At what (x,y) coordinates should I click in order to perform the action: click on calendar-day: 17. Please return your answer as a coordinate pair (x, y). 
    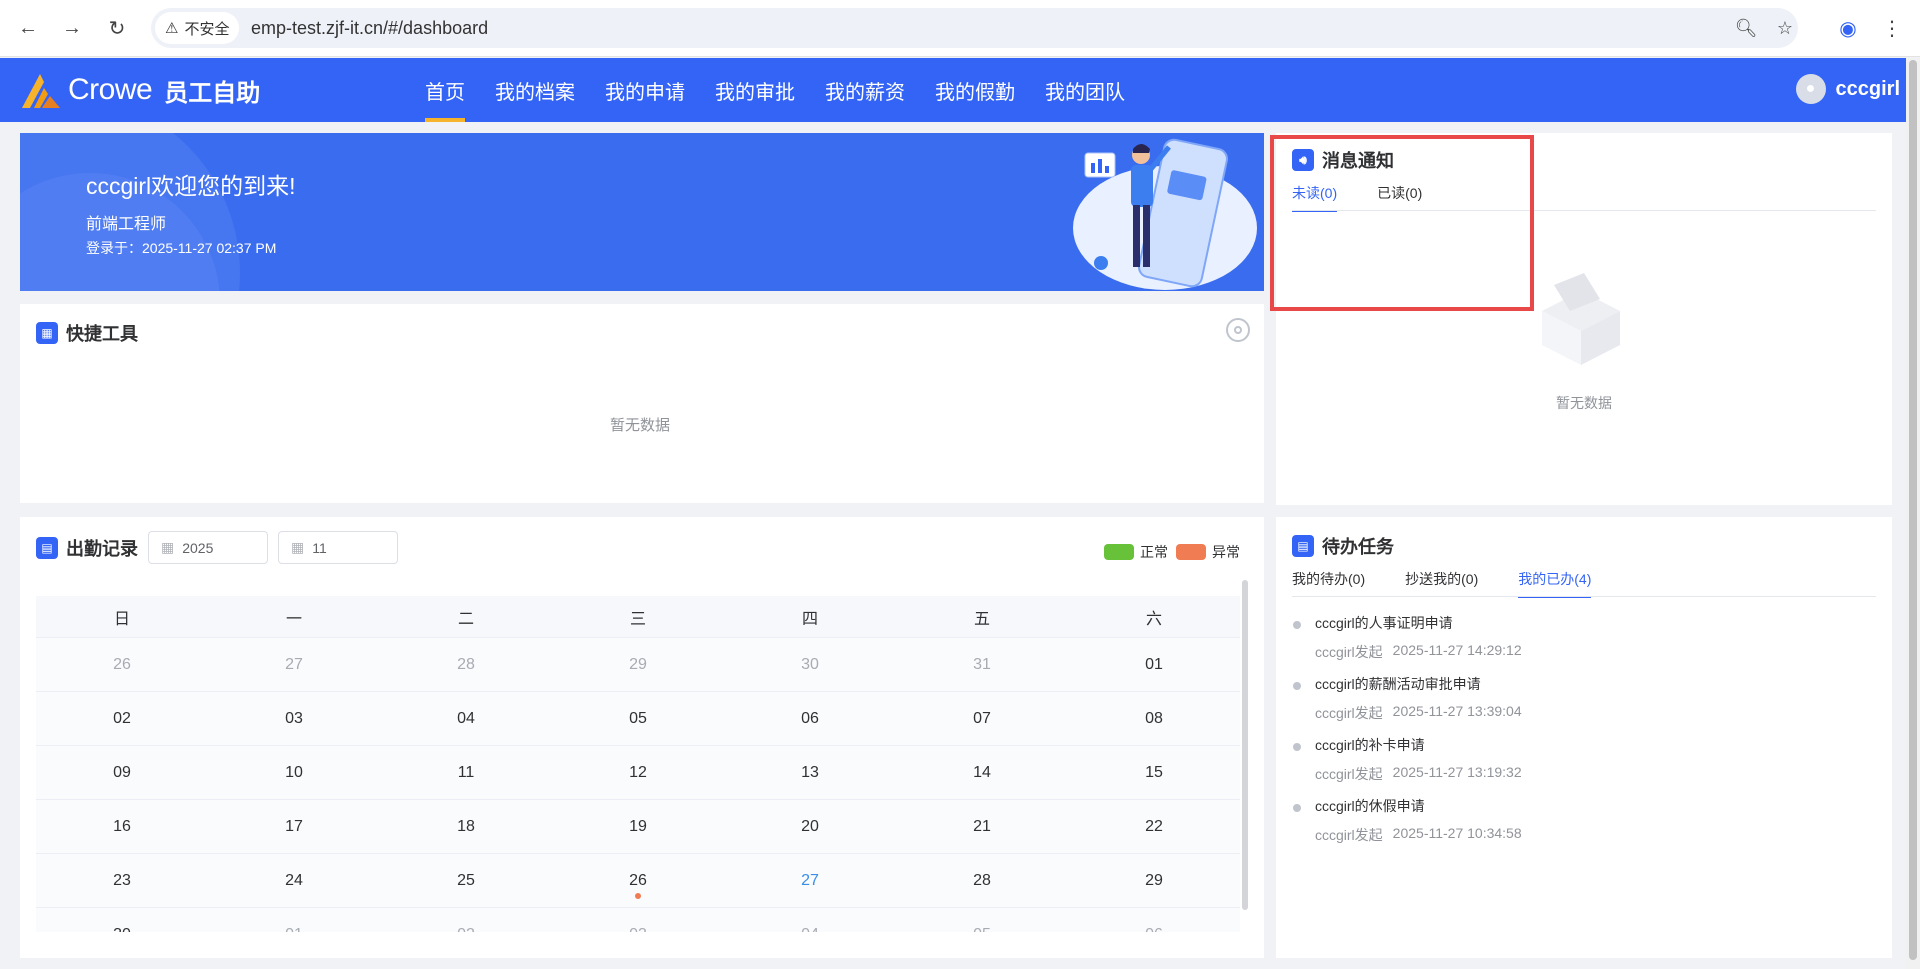
    Looking at the image, I should click on (294, 827).